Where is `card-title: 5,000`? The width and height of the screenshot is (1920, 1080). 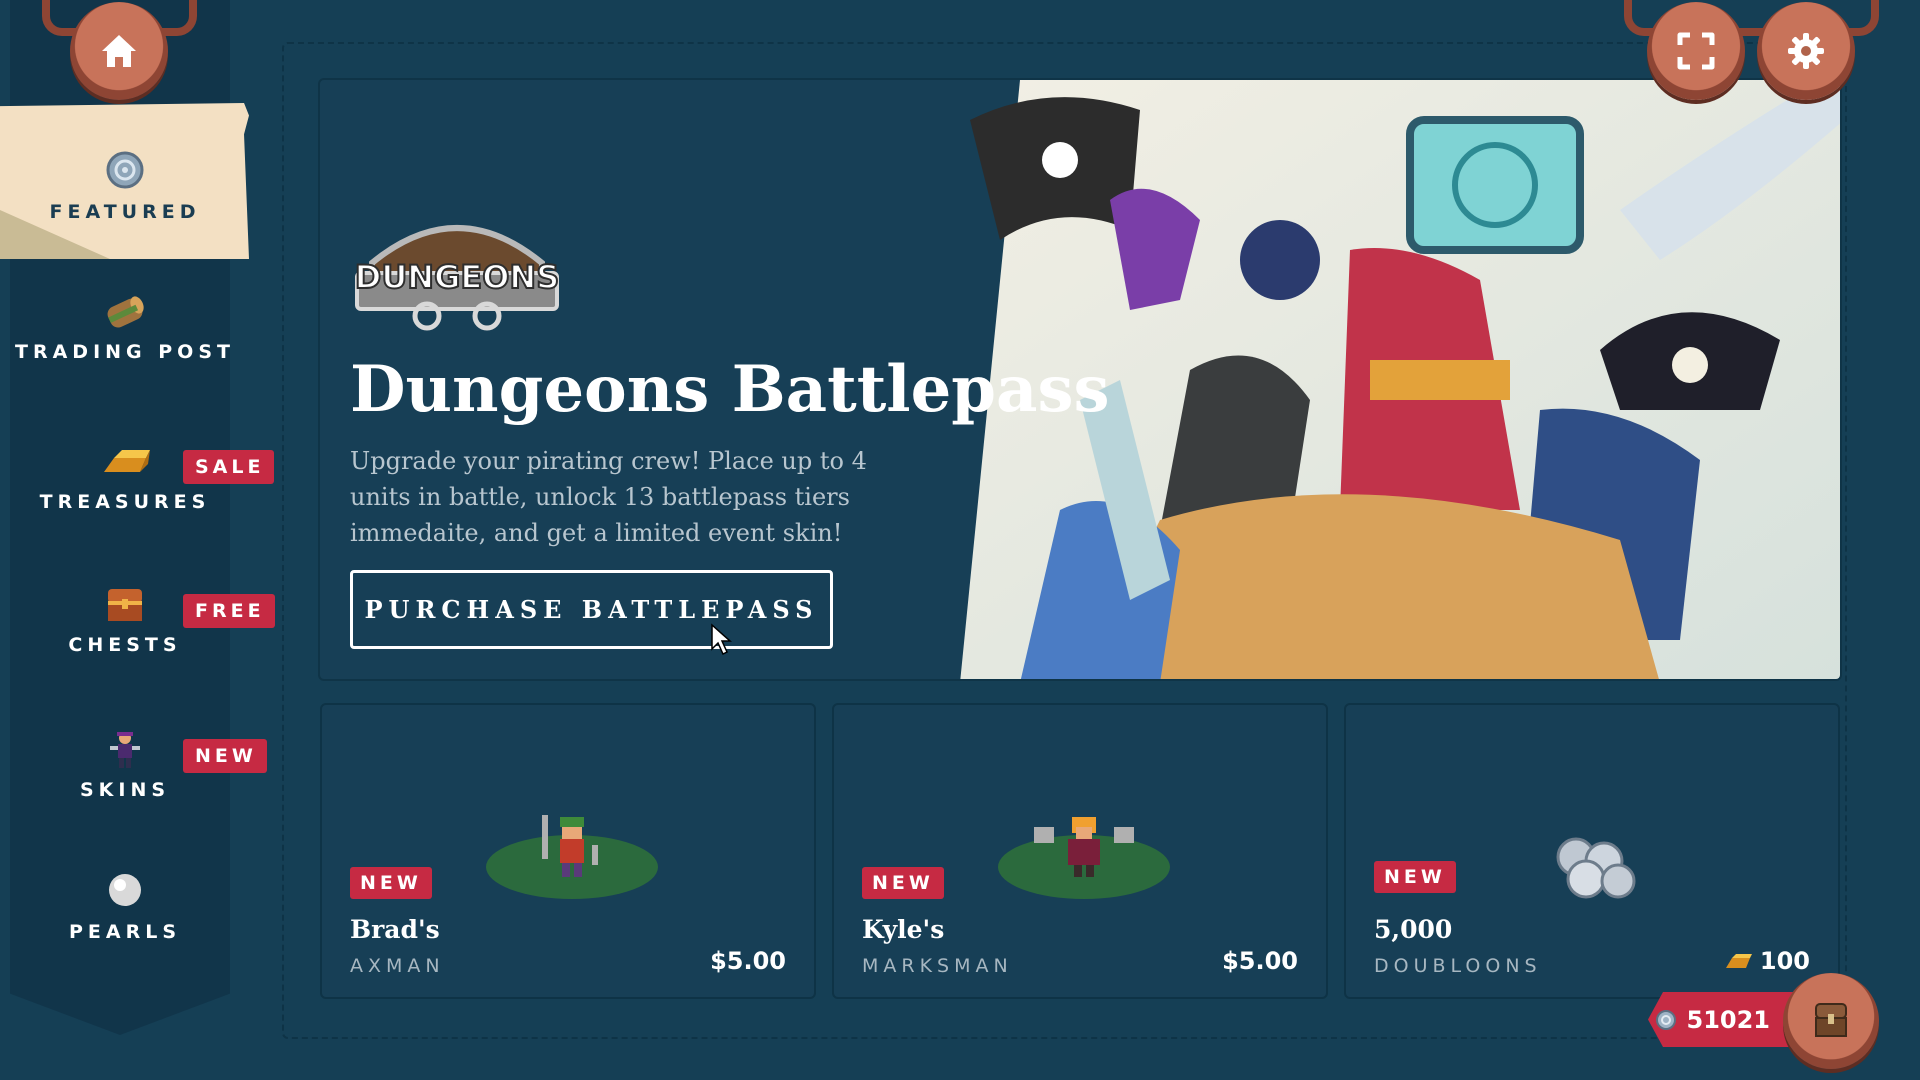
card-title: 5,000 is located at coordinates (1413, 929).